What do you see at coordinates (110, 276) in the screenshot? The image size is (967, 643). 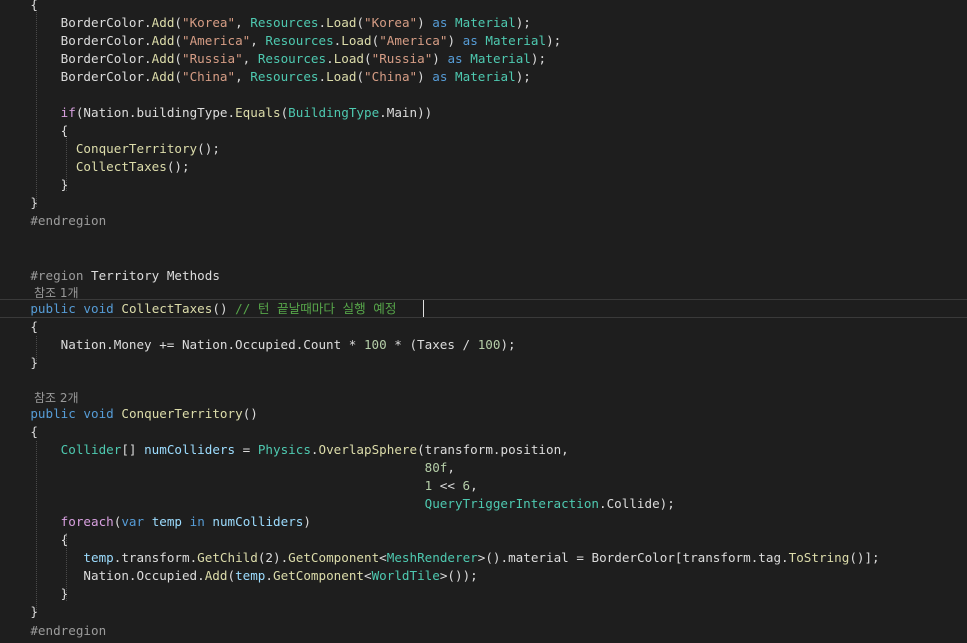 I see `code-line: #region Territory Methods` at bounding box center [110, 276].